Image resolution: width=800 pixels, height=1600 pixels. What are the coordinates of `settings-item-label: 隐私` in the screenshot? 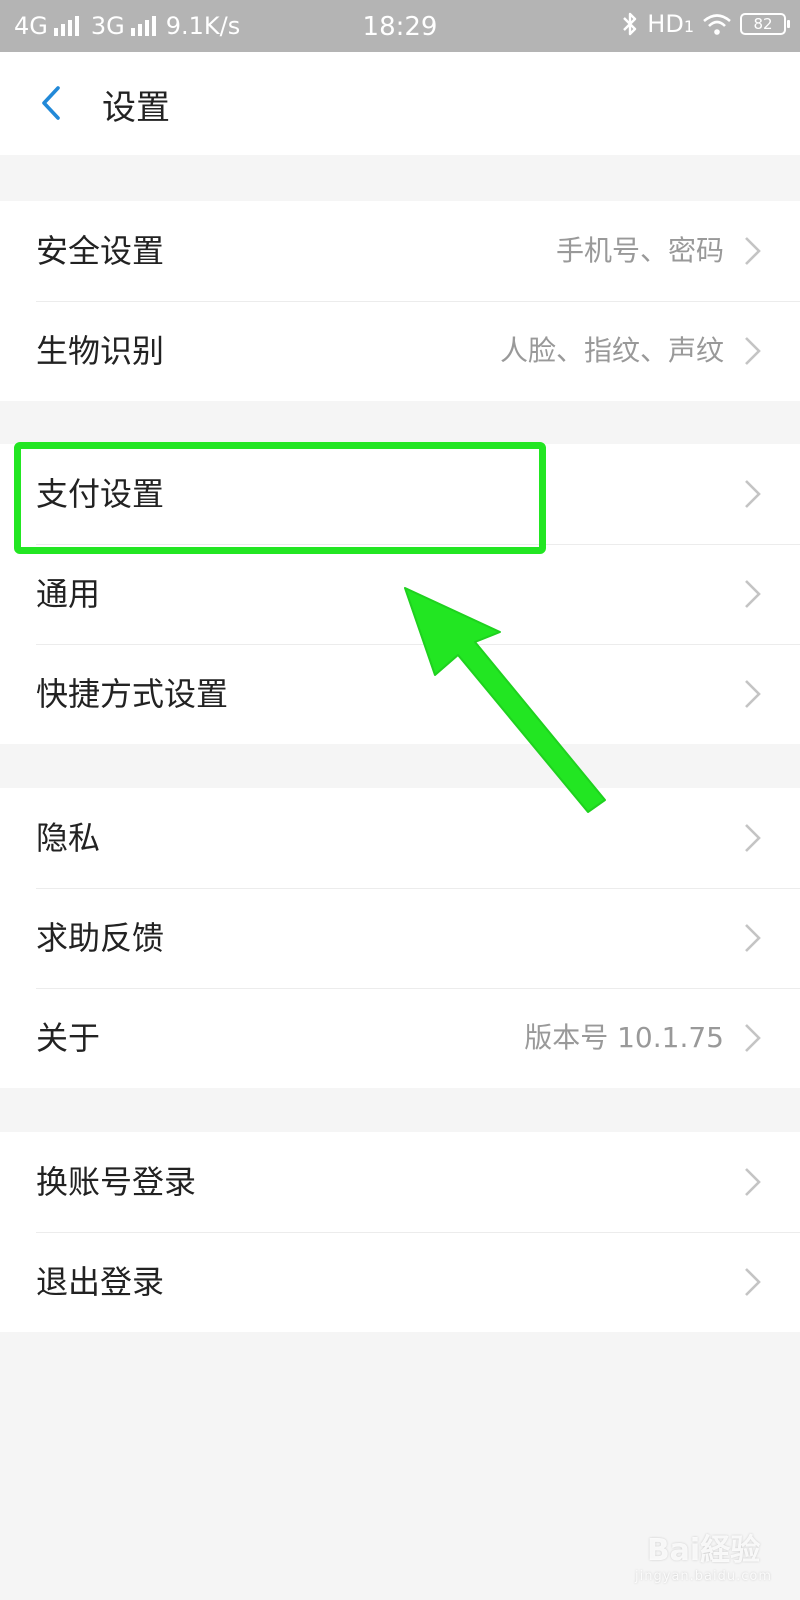 It's located at (68, 838).